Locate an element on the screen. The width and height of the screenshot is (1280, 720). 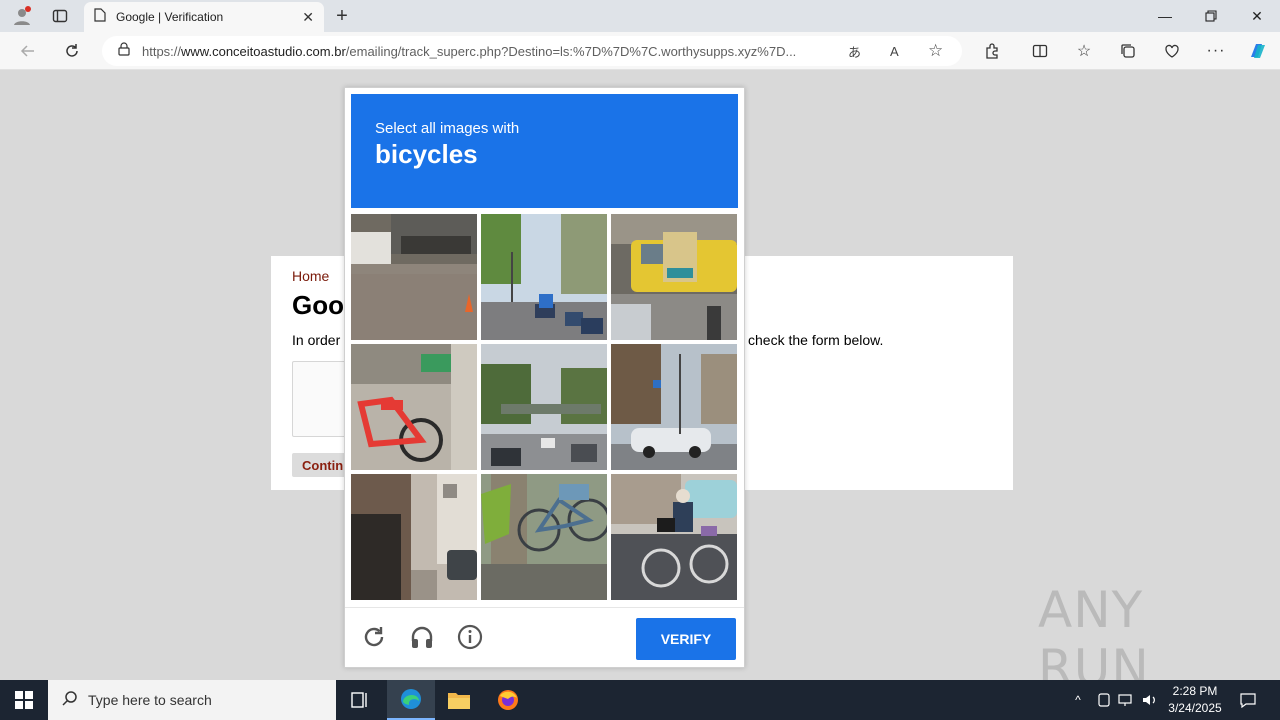
captcha-widget-box is located at coordinates (322, 399).